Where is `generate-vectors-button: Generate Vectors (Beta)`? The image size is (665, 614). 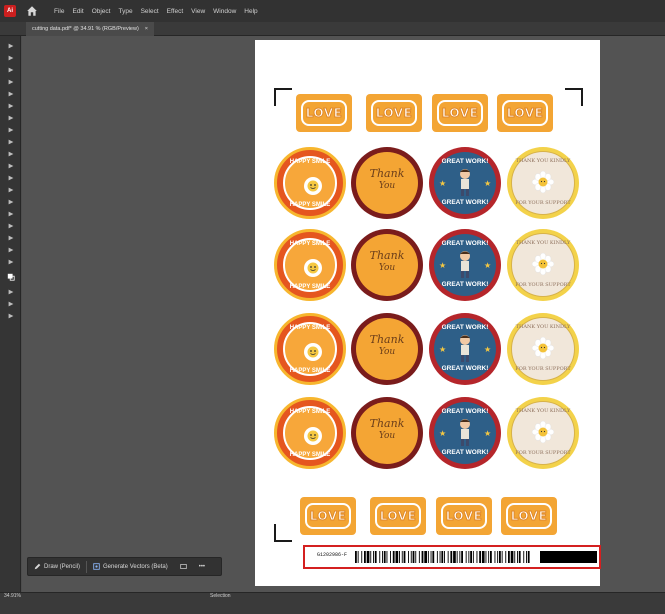
generate-vectors-button: Generate Vectors (Beta) is located at coordinates (130, 566).